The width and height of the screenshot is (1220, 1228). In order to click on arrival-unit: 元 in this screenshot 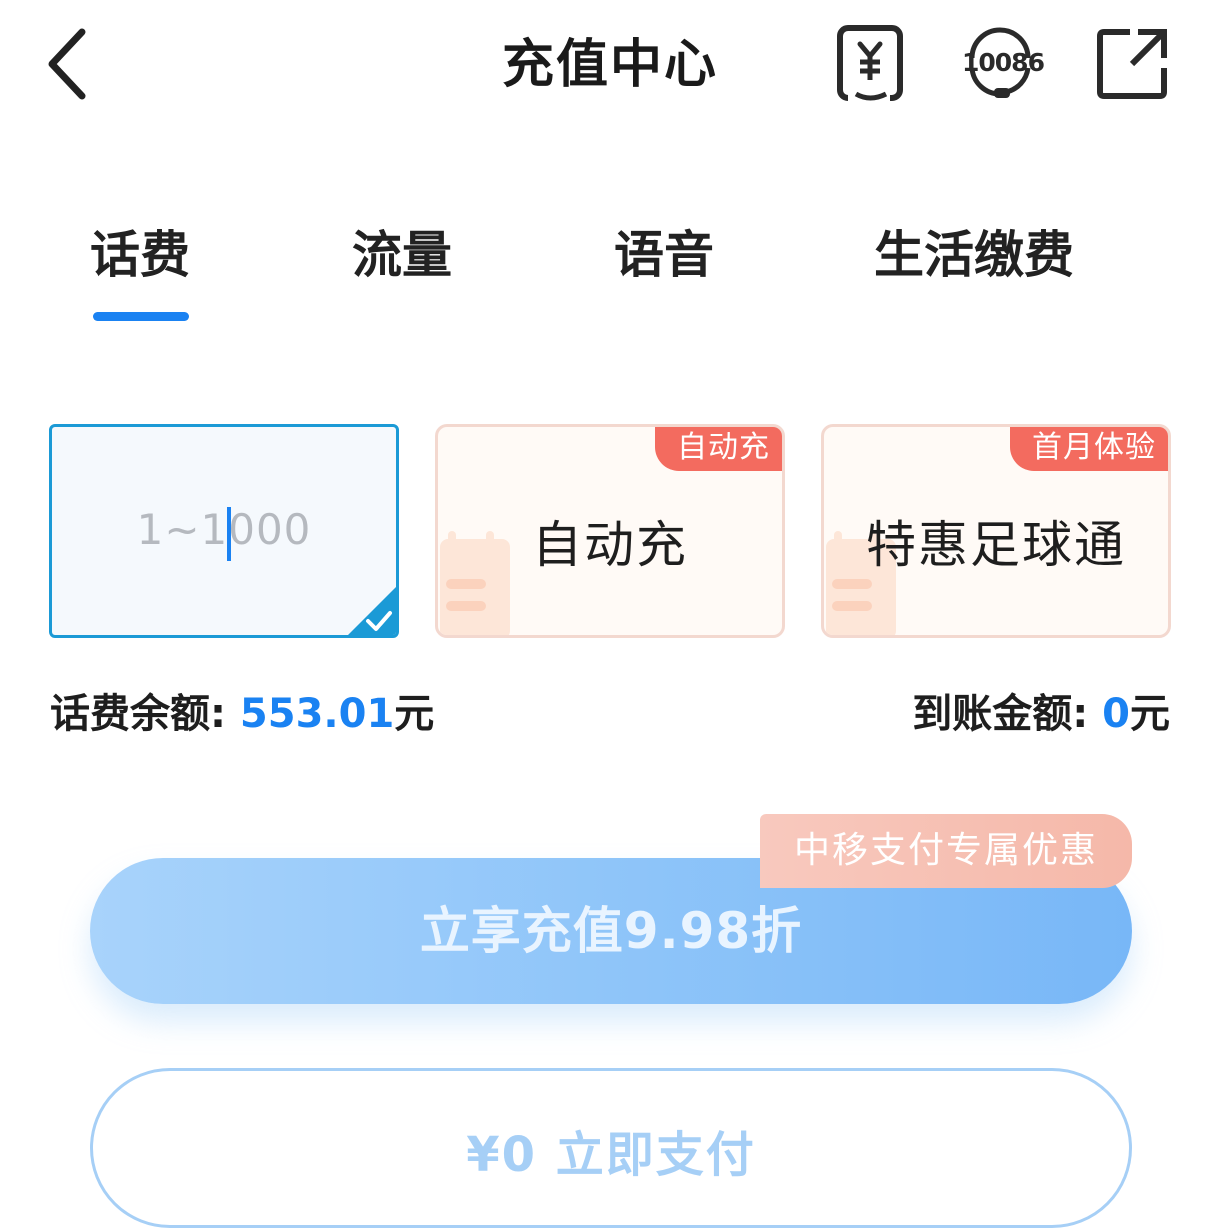, I will do `click(1150, 714)`.